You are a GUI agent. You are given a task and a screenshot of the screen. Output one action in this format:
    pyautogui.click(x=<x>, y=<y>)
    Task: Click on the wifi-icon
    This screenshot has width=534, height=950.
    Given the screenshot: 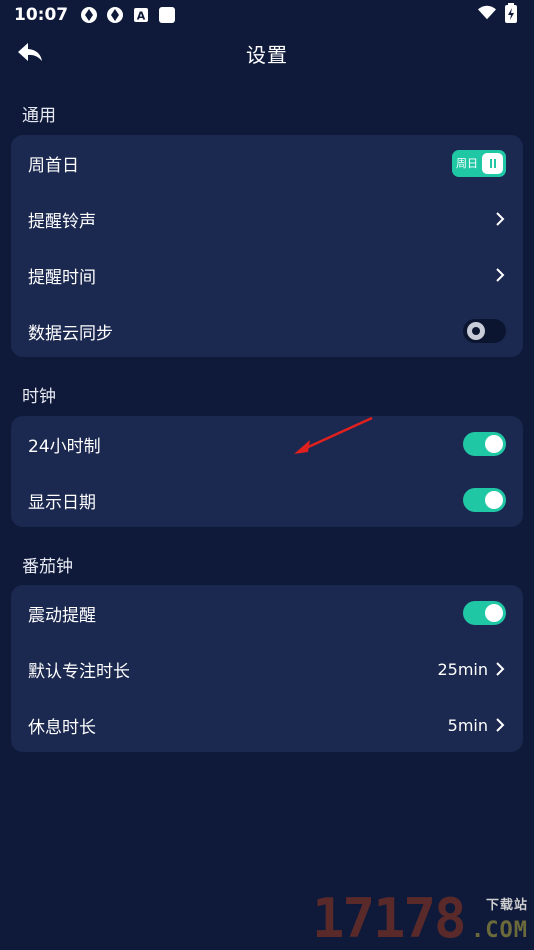 What is the action you would take?
    pyautogui.click(x=487, y=13)
    